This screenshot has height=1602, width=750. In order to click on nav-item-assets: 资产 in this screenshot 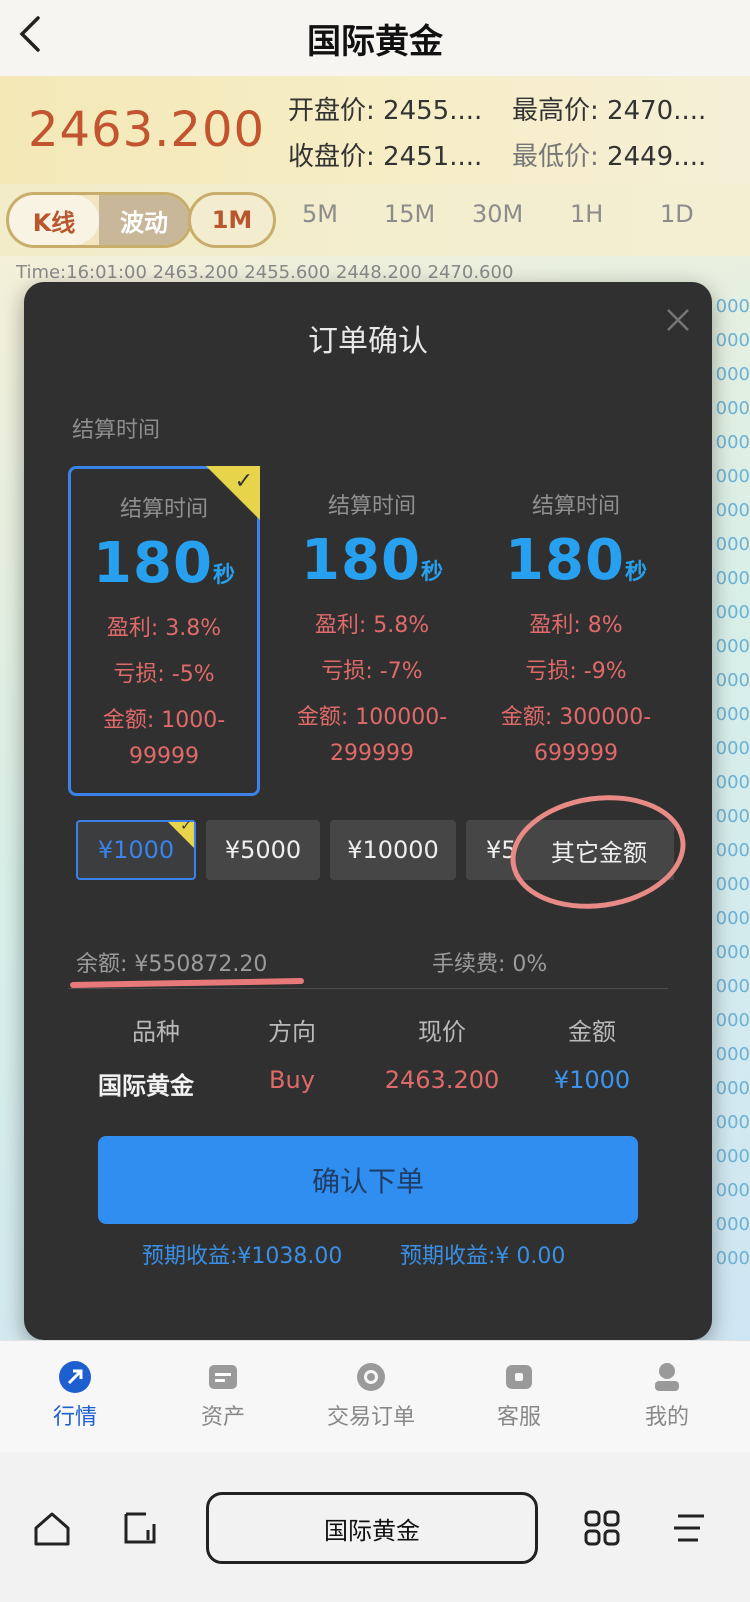, I will do `click(223, 1393)`.